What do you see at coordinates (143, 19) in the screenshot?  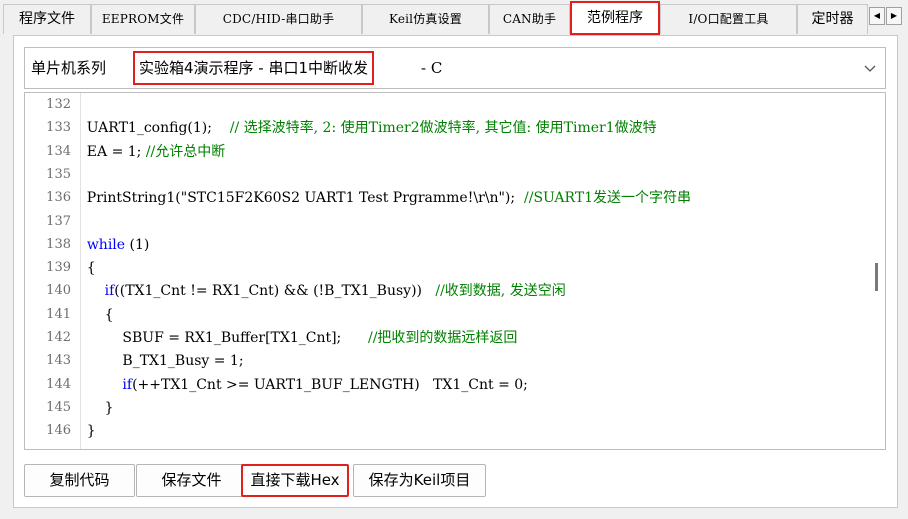 I see `tab-eeprom-file: EEPROM文件` at bounding box center [143, 19].